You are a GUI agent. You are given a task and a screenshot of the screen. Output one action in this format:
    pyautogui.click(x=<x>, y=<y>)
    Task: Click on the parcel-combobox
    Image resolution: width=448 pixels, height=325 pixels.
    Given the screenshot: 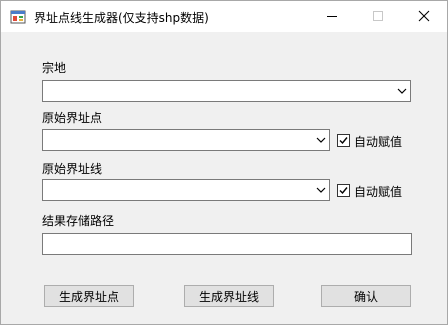 What is the action you would take?
    pyautogui.click(x=226, y=91)
    